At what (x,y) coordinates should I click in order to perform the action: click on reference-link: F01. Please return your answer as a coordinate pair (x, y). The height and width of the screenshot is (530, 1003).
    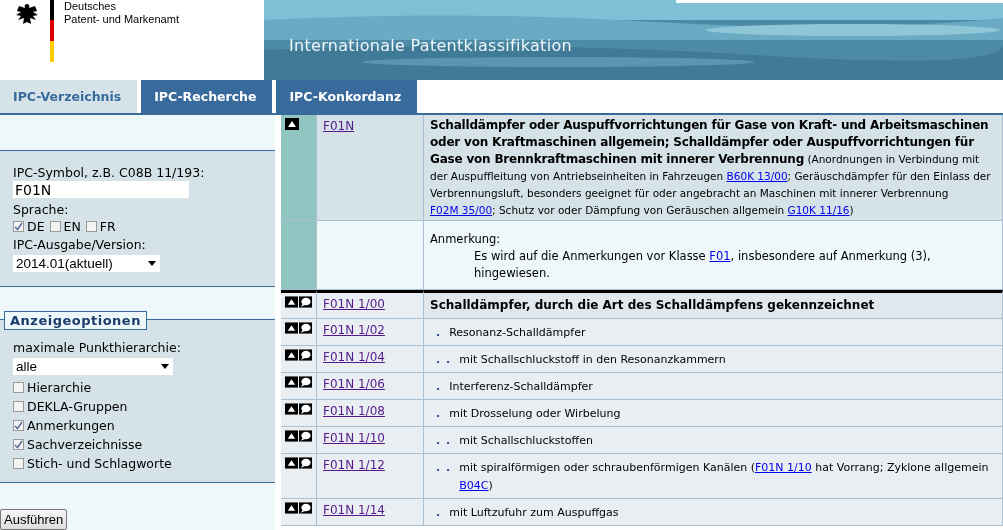
    Looking at the image, I should click on (720, 256).